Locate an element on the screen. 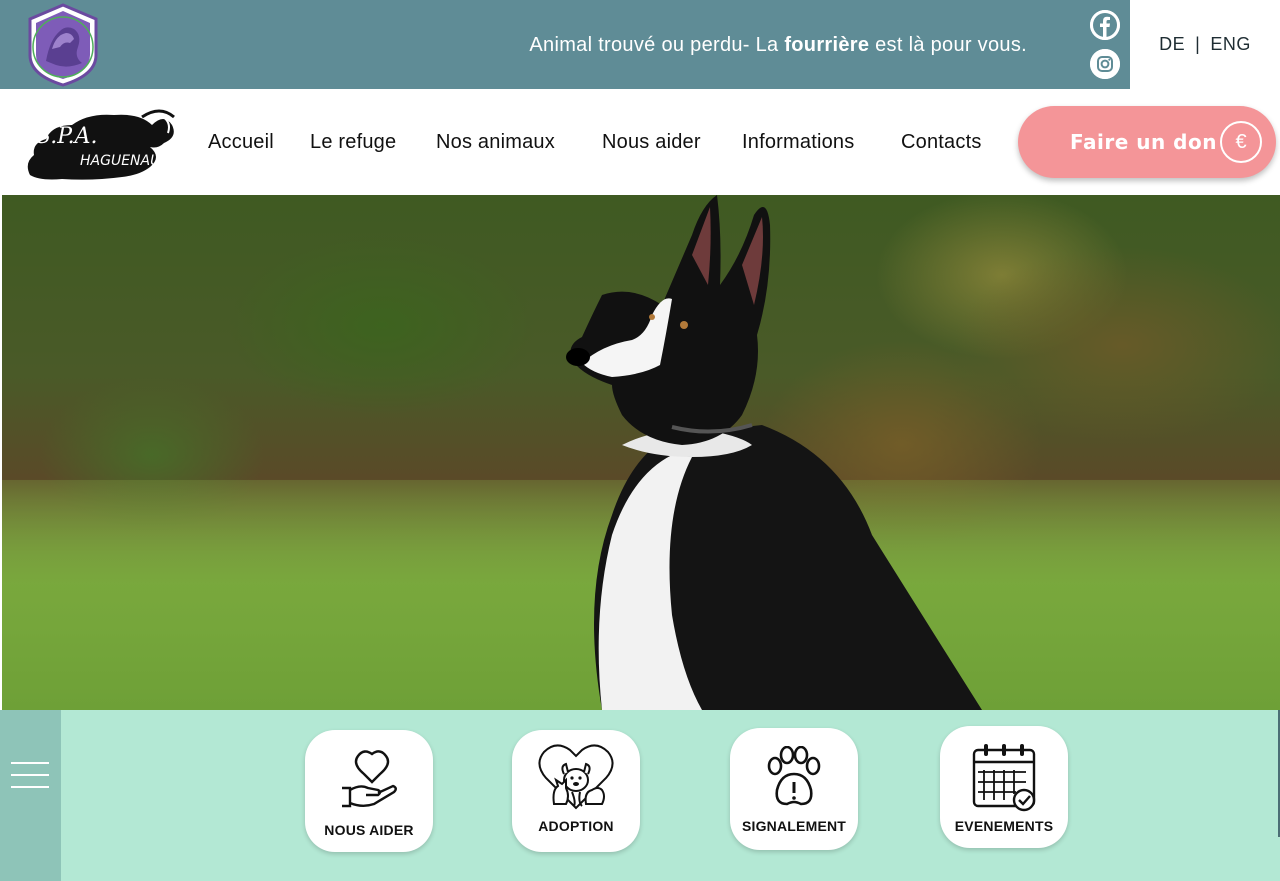 The height and width of the screenshot is (881, 1280). card-adoption: ADOPTION is located at coordinates (576, 791).